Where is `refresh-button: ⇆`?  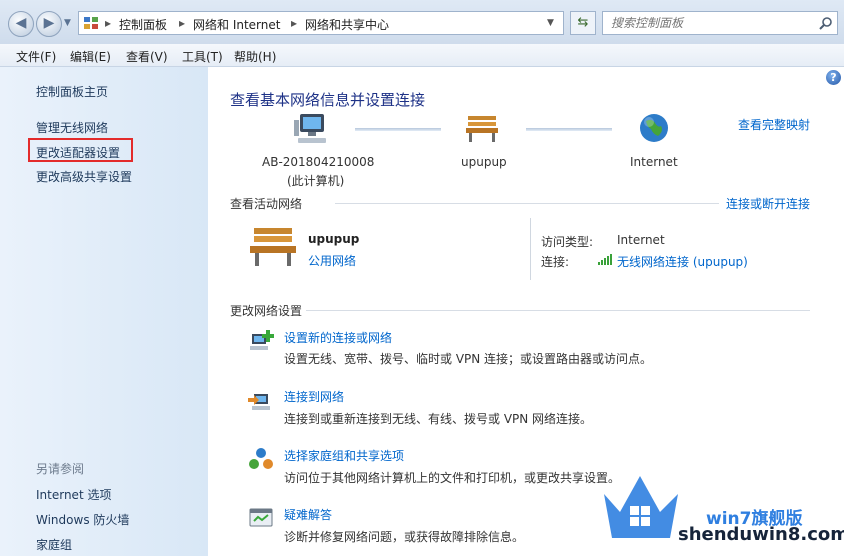 refresh-button: ⇆ is located at coordinates (583, 23).